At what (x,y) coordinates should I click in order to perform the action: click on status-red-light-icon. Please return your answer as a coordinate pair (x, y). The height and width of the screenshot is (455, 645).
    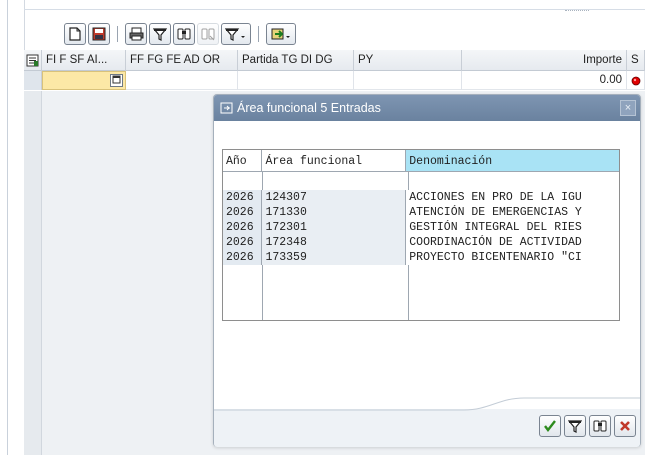
    Looking at the image, I should click on (635, 80).